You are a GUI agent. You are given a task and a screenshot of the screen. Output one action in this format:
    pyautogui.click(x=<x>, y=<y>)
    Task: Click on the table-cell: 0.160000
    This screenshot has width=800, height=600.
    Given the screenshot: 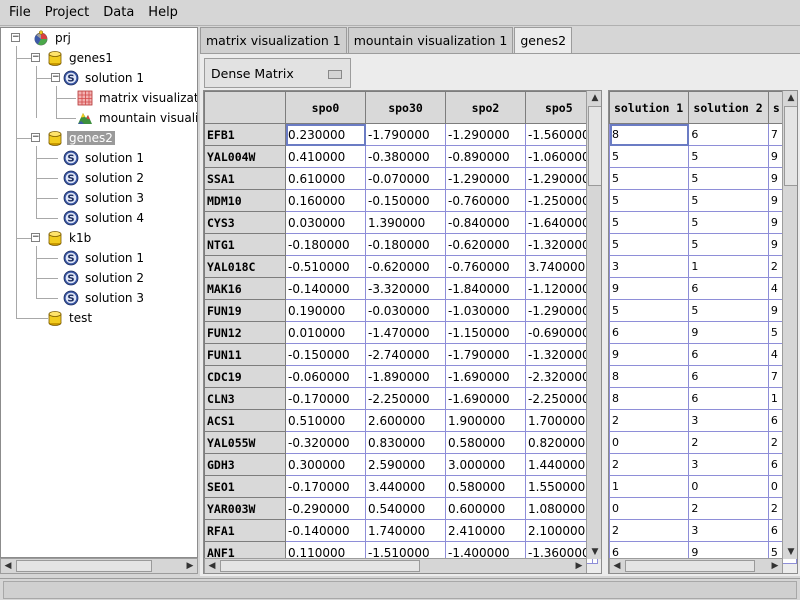 What is the action you would take?
    pyautogui.click(x=325, y=200)
    